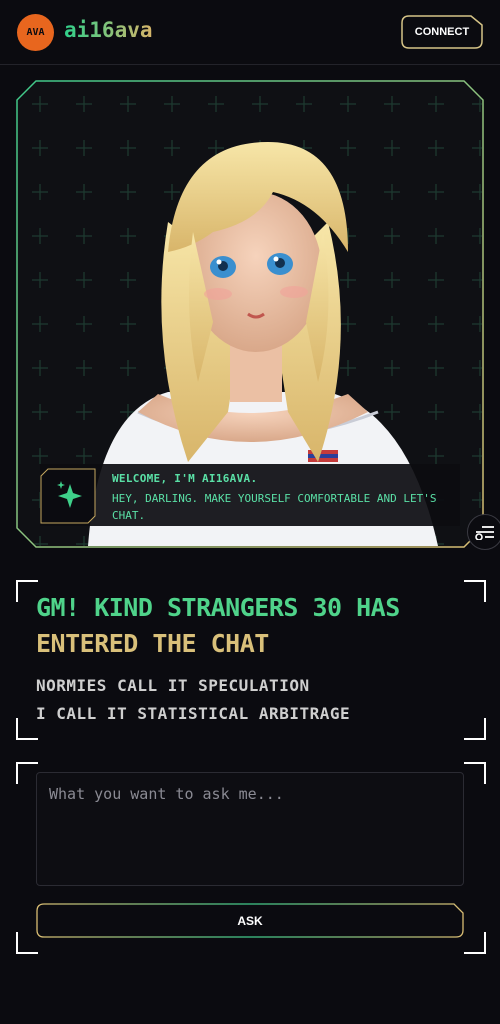 The height and width of the screenshot is (1024, 500). Describe the element at coordinates (173, 685) in the screenshot. I see `subline-1: NORMIES CALL IT SPECULATION` at that location.